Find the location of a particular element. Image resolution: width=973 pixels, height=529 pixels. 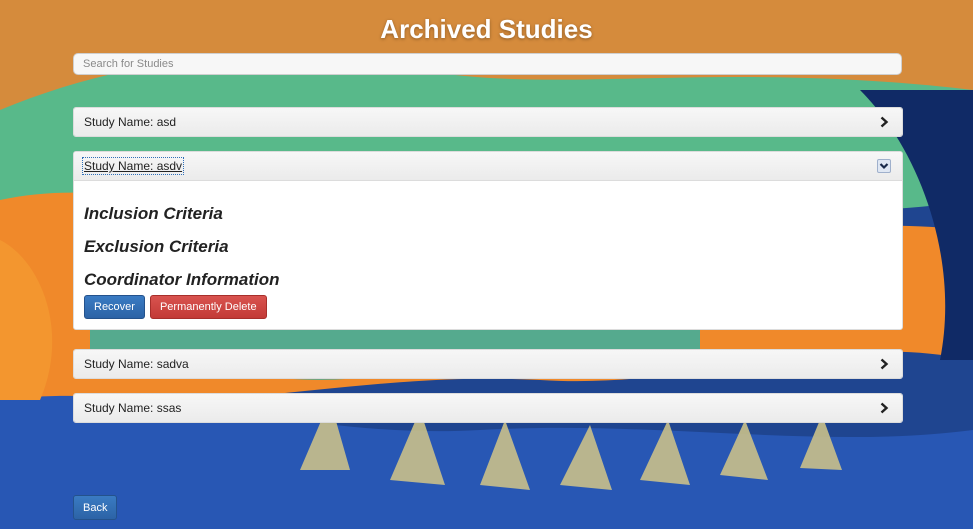

study-panel: Study Name: ssas is located at coordinates (488, 408).